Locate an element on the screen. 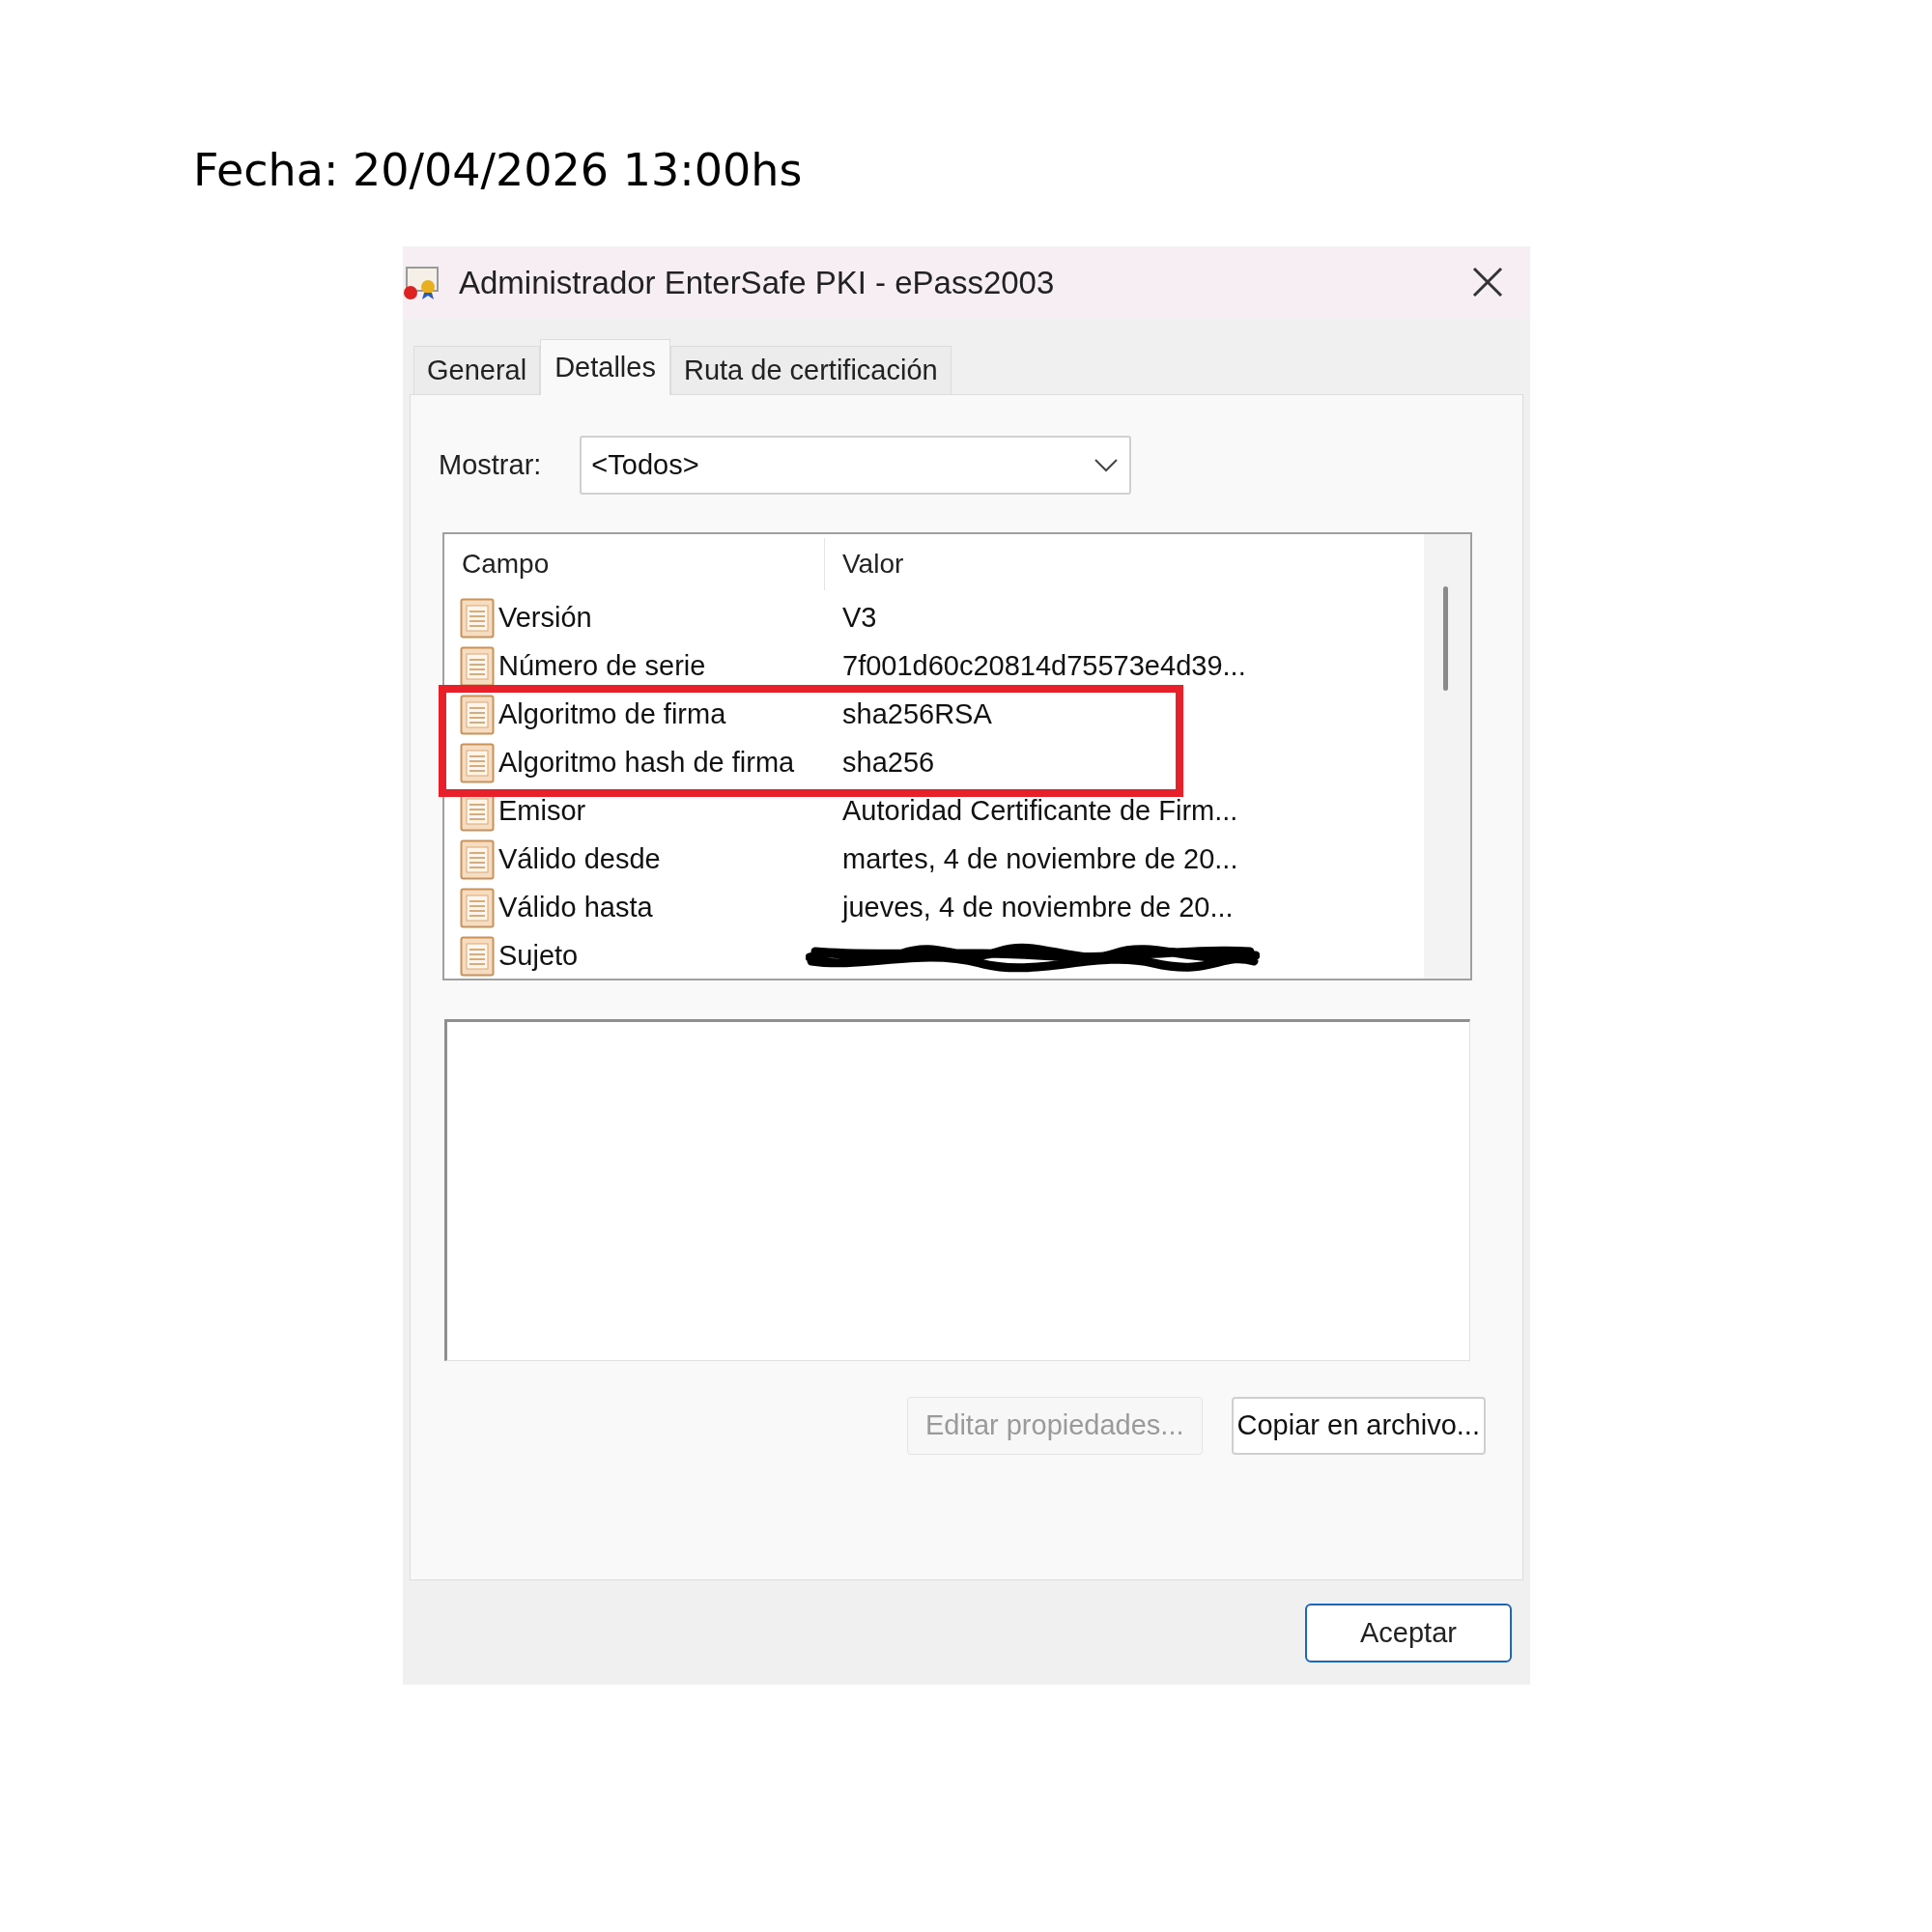  close-icon is located at coordinates (1487, 282).